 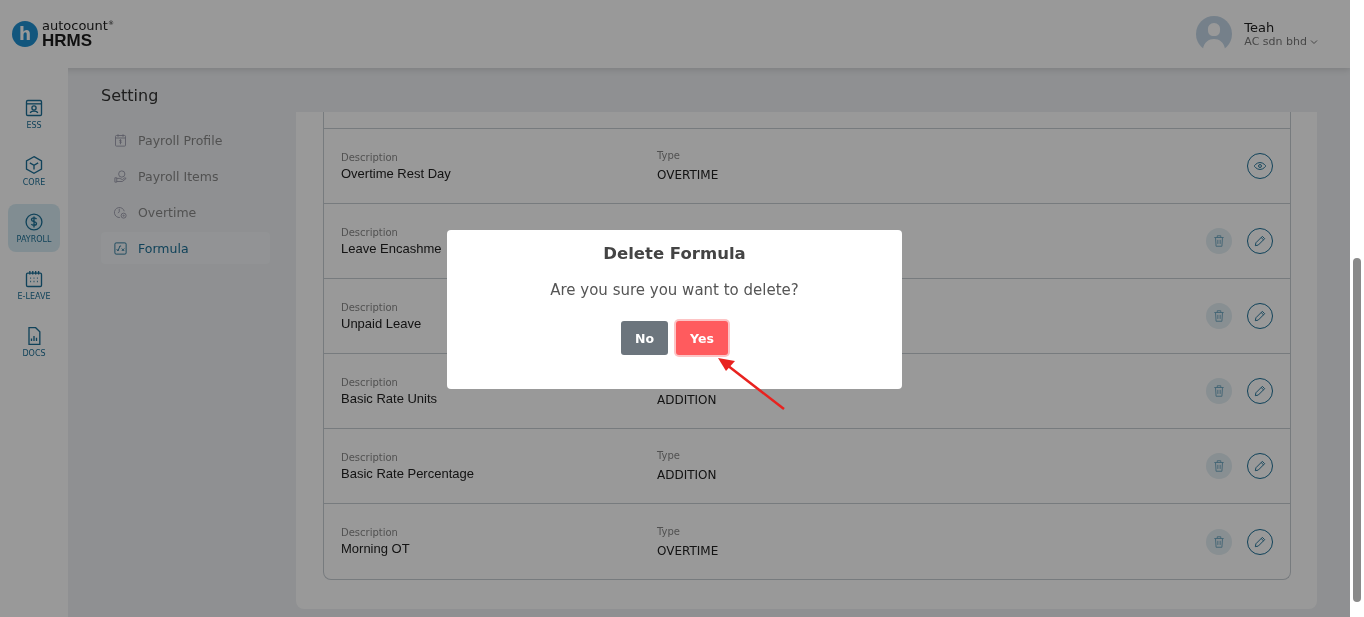 What do you see at coordinates (1357, 308) in the screenshot?
I see `scrollbar` at bounding box center [1357, 308].